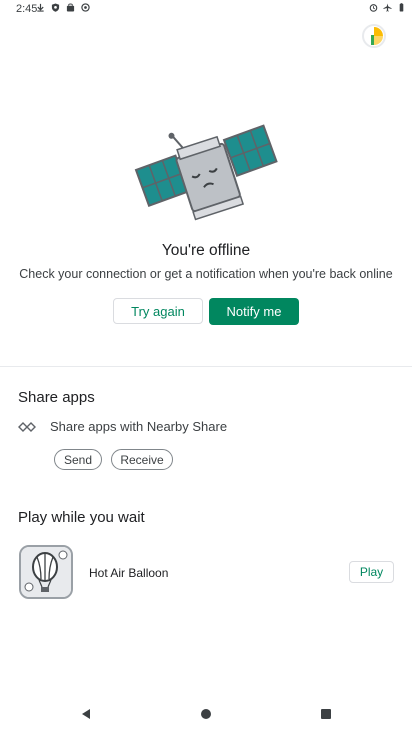 The height and width of the screenshot is (732, 412). I want to click on account-avatar, so click(374, 36).